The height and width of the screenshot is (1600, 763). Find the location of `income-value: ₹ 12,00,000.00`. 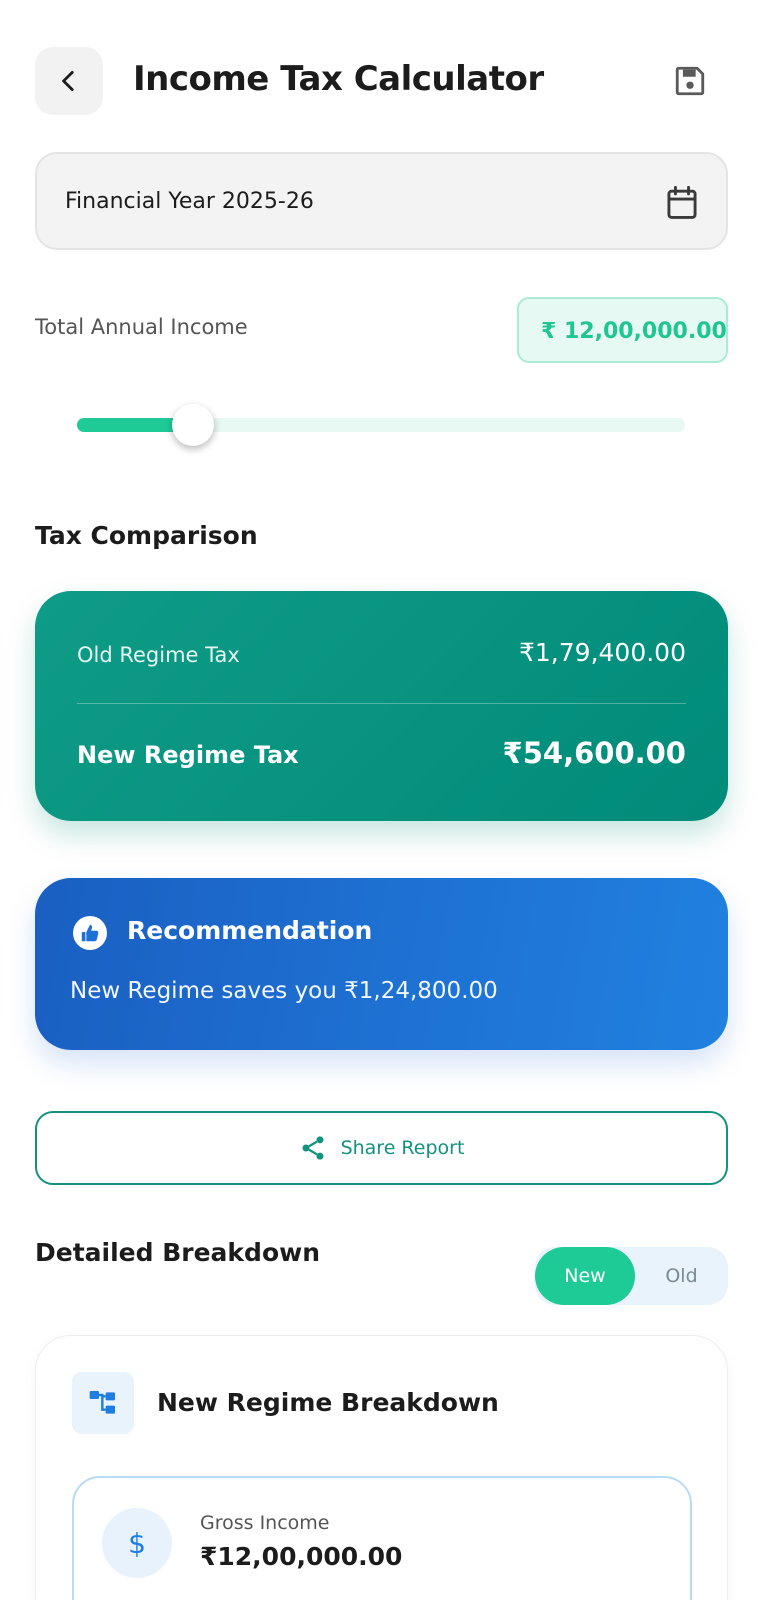

income-value: ₹ 12,00,000.00 is located at coordinates (634, 331).